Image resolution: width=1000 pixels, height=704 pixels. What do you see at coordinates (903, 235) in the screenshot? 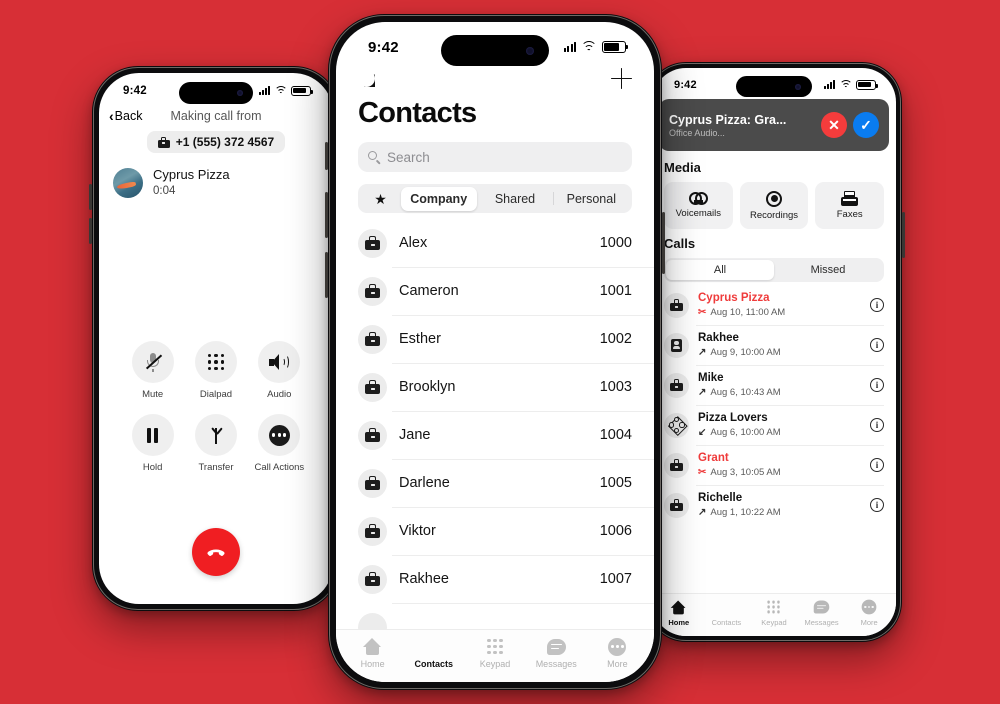
I see `phone-right-power-button` at bounding box center [903, 235].